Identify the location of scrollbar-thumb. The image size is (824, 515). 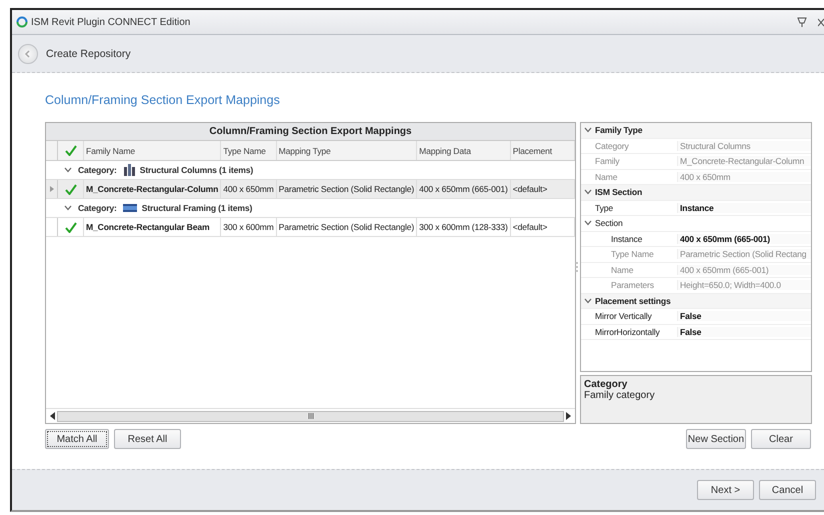
(310, 416).